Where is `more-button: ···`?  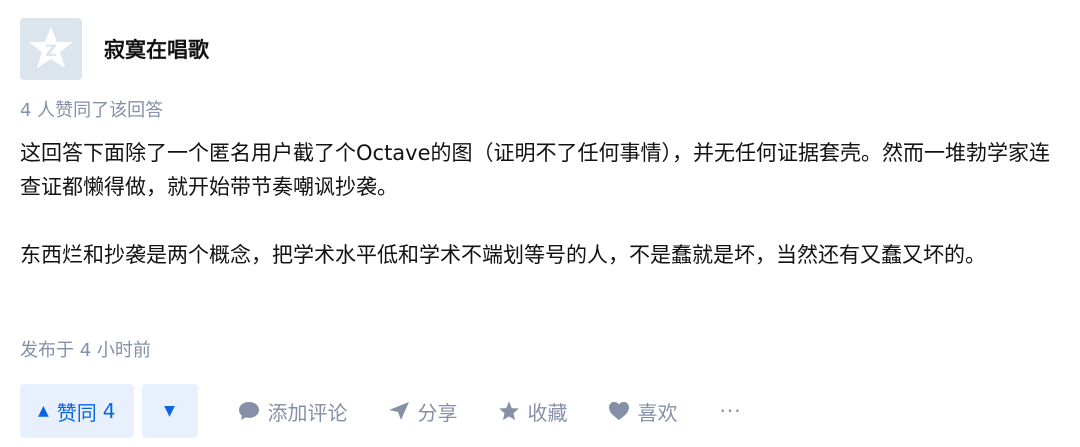 more-button: ··· is located at coordinates (731, 411).